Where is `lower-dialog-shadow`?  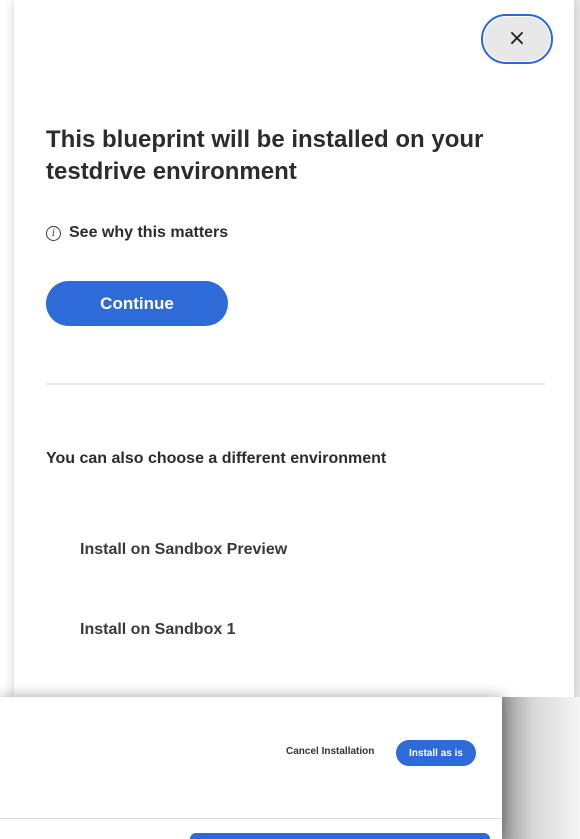
lower-dialog-shadow is located at coordinates (541, 768).